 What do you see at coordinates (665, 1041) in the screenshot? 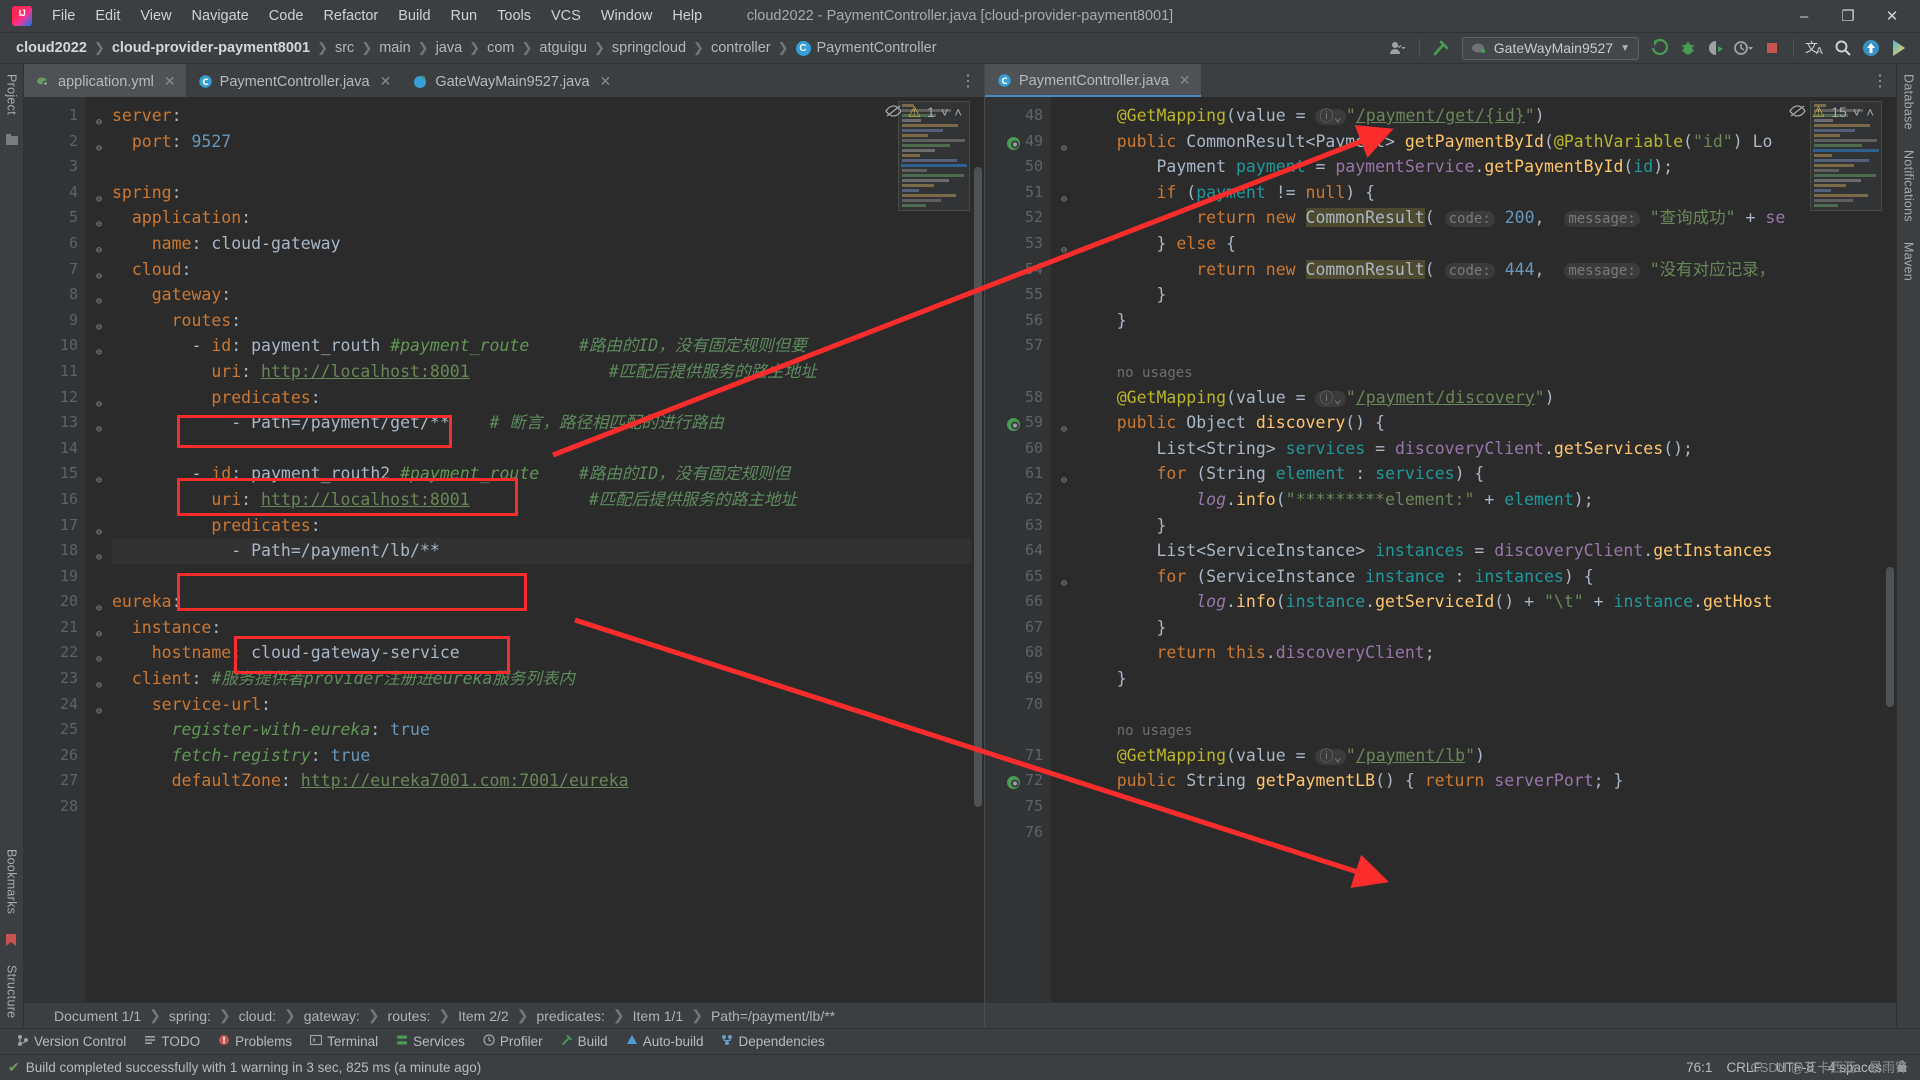
I see `toolwindow-auto-build: Auto-build` at bounding box center [665, 1041].